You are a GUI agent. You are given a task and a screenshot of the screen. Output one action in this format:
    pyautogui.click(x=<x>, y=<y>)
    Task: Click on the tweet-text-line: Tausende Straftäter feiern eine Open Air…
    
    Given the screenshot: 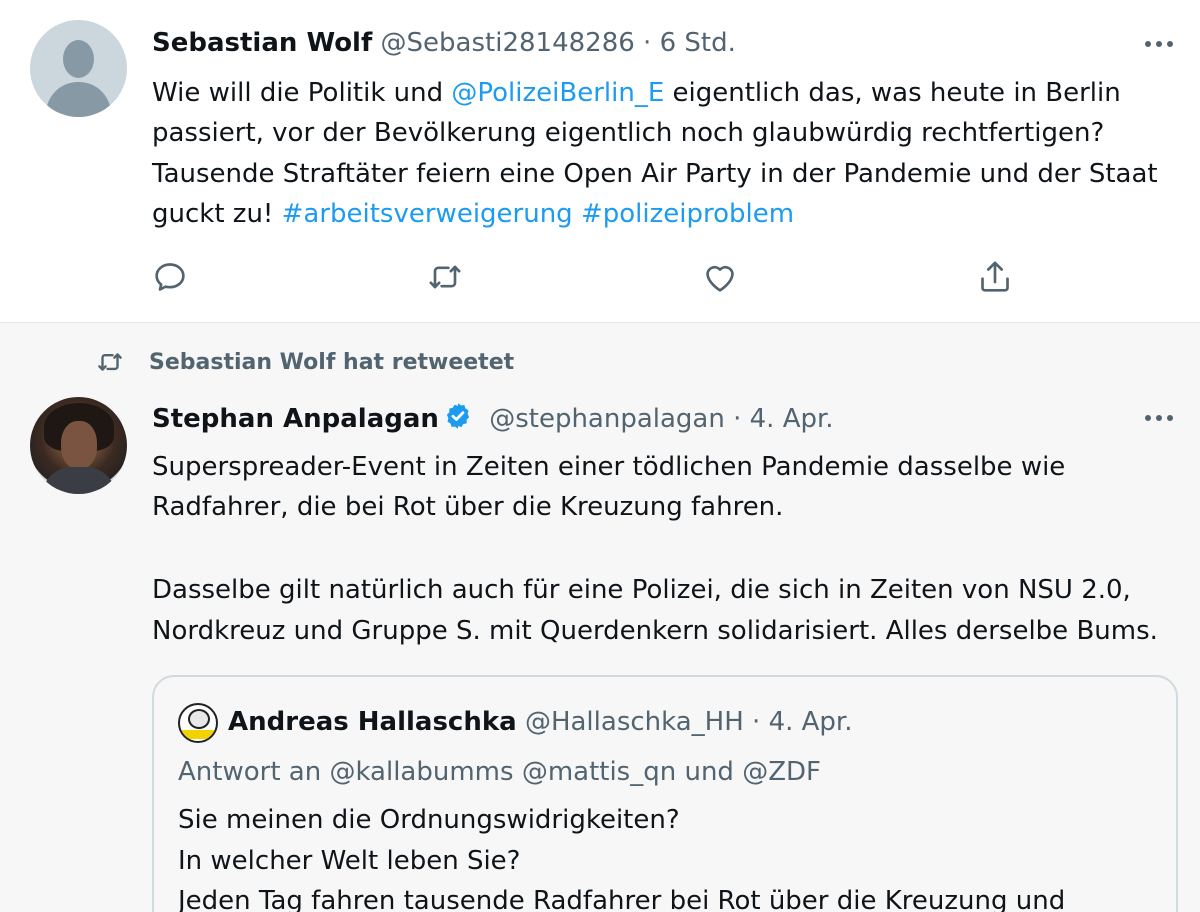 What is the action you would take?
    pyautogui.click(x=655, y=174)
    